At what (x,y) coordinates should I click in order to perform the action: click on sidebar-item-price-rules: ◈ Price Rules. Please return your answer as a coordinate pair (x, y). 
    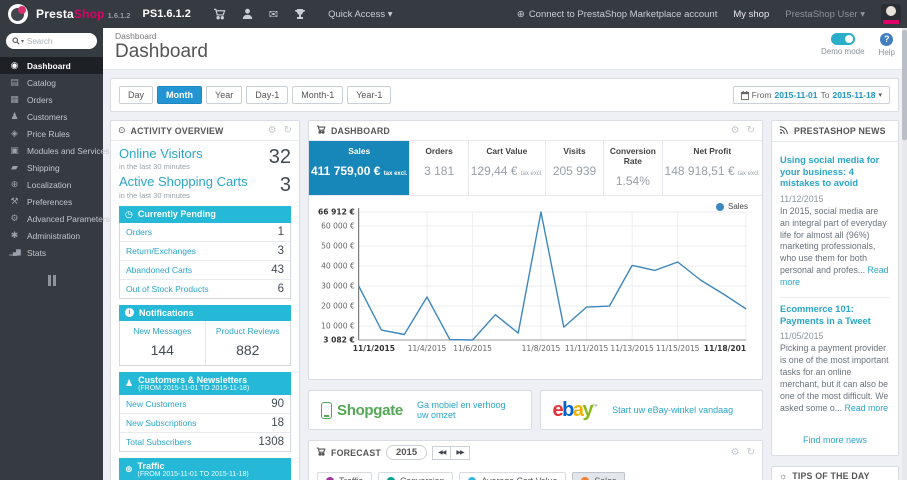
    Looking at the image, I should click on (51, 133).